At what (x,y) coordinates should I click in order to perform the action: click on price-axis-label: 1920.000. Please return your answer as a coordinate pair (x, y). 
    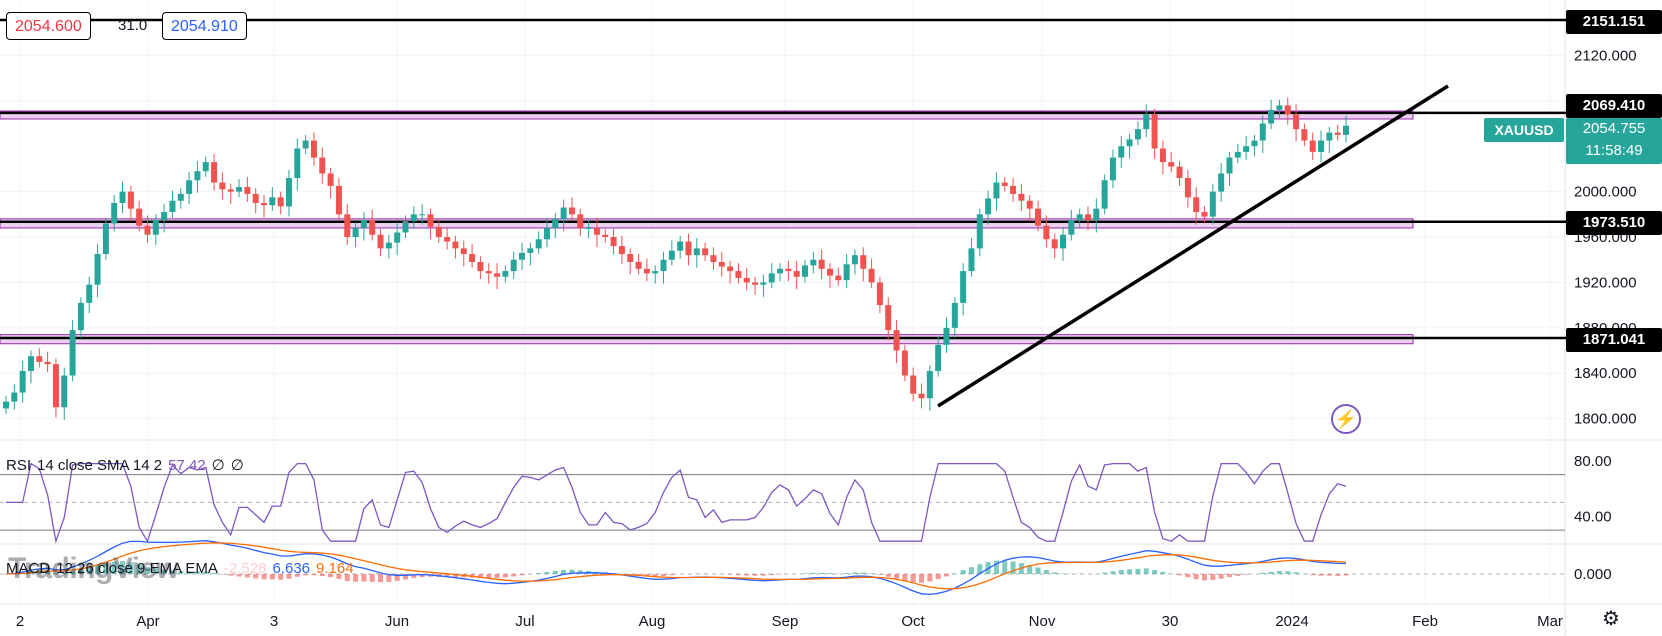
    Looking at the image, I should click on (1605, 282).